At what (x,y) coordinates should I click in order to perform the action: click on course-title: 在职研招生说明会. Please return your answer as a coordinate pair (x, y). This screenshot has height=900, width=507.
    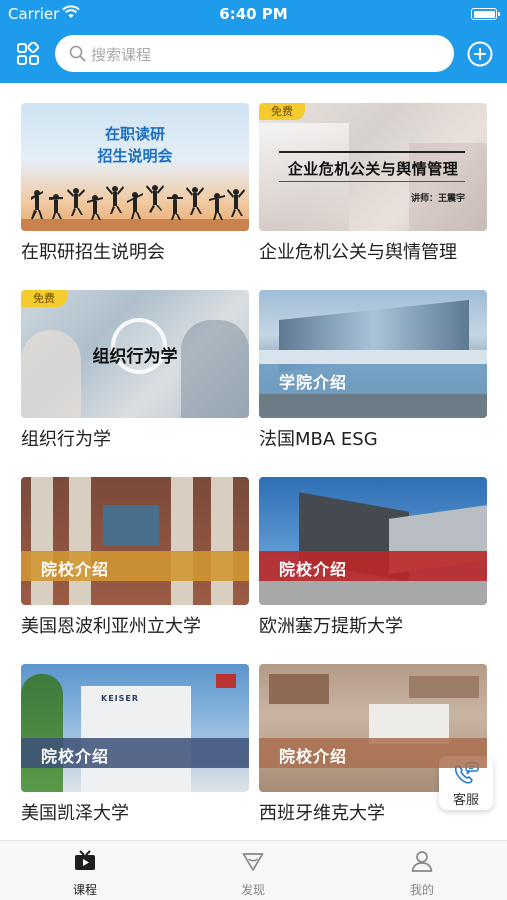
    Looking at the image, I should click on (93, 252).